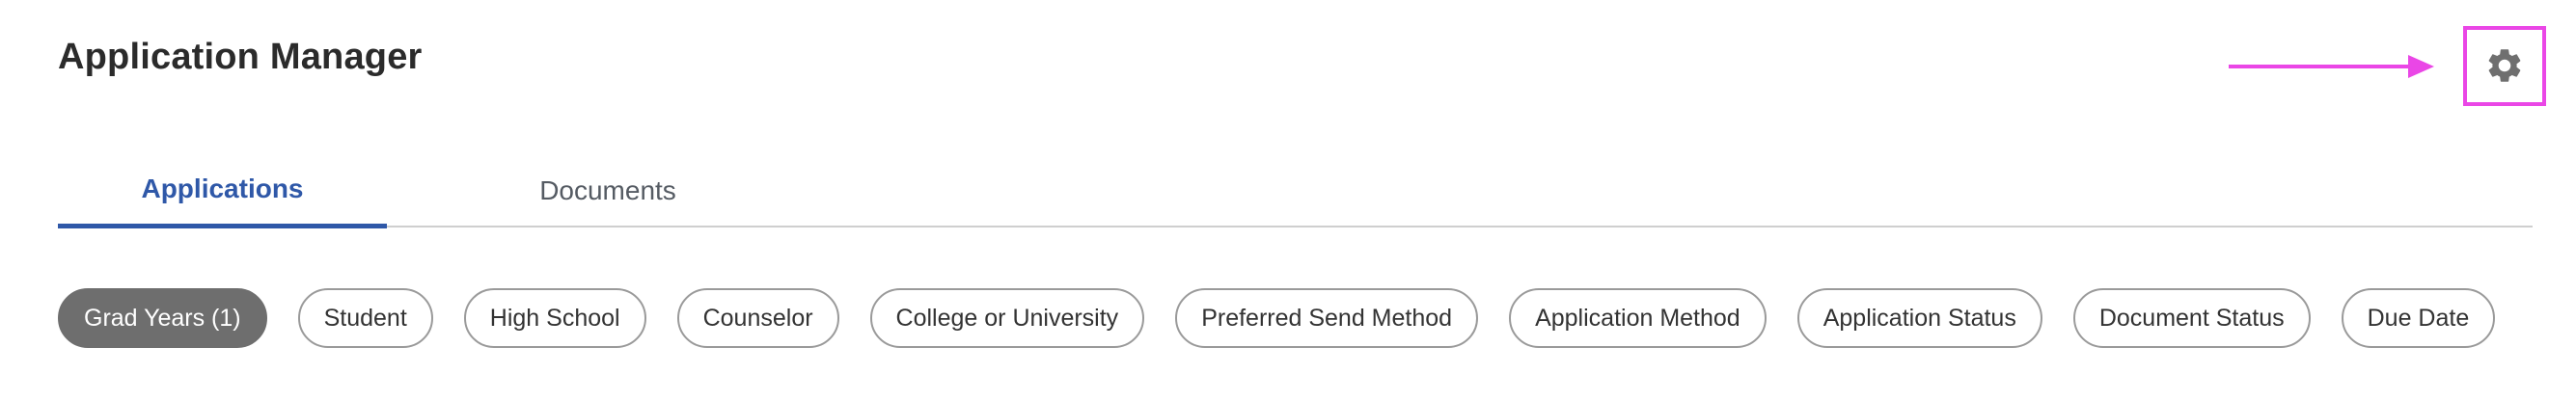  What do you see at coordinates (1638, 318) in the screenshot?
I see `filter-application-method: Application Method` at bounding box center [1638, 318].